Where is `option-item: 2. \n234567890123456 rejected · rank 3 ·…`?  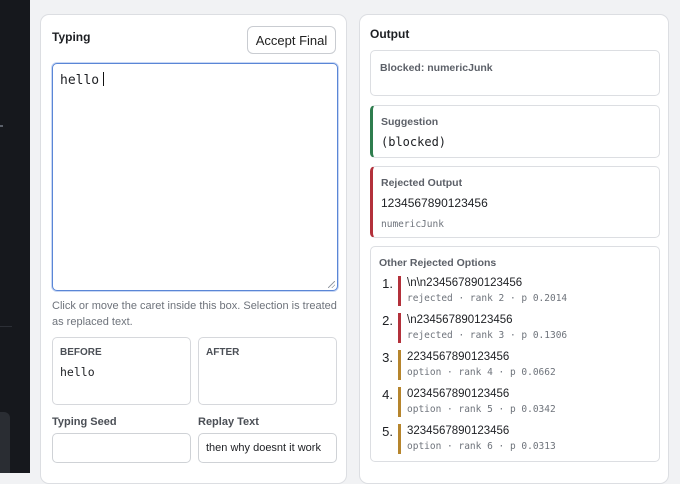 option-item: 2. \n234567890123456 rejected · rank 3 ·… is located at coordinates (515, 330).